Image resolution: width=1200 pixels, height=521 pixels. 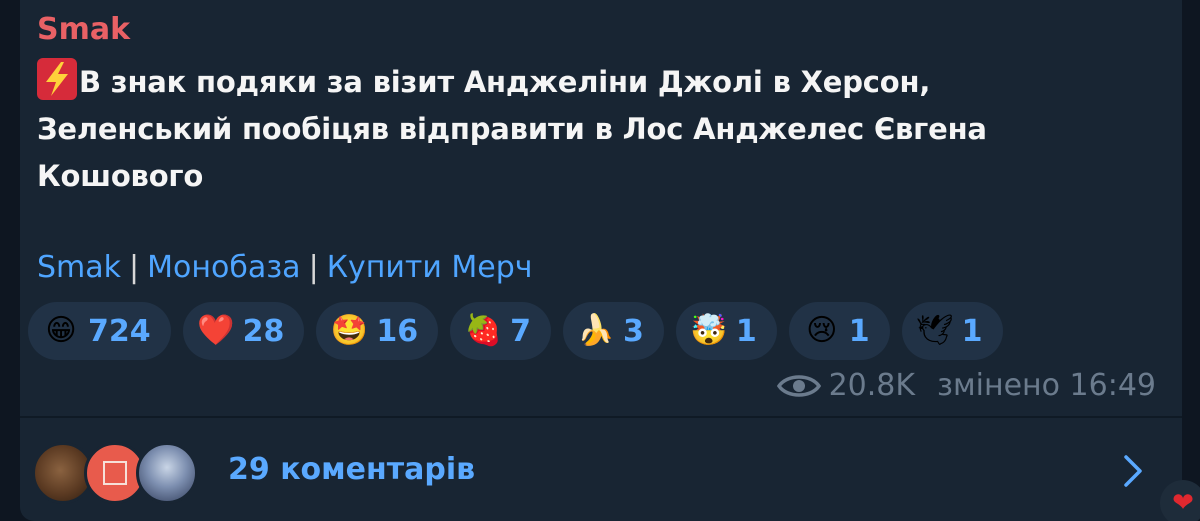 What do you see at coordinates (483, 330) in the screenshot?
I see `strawberry-icon: 🍓` at bounding box center [483, 330].